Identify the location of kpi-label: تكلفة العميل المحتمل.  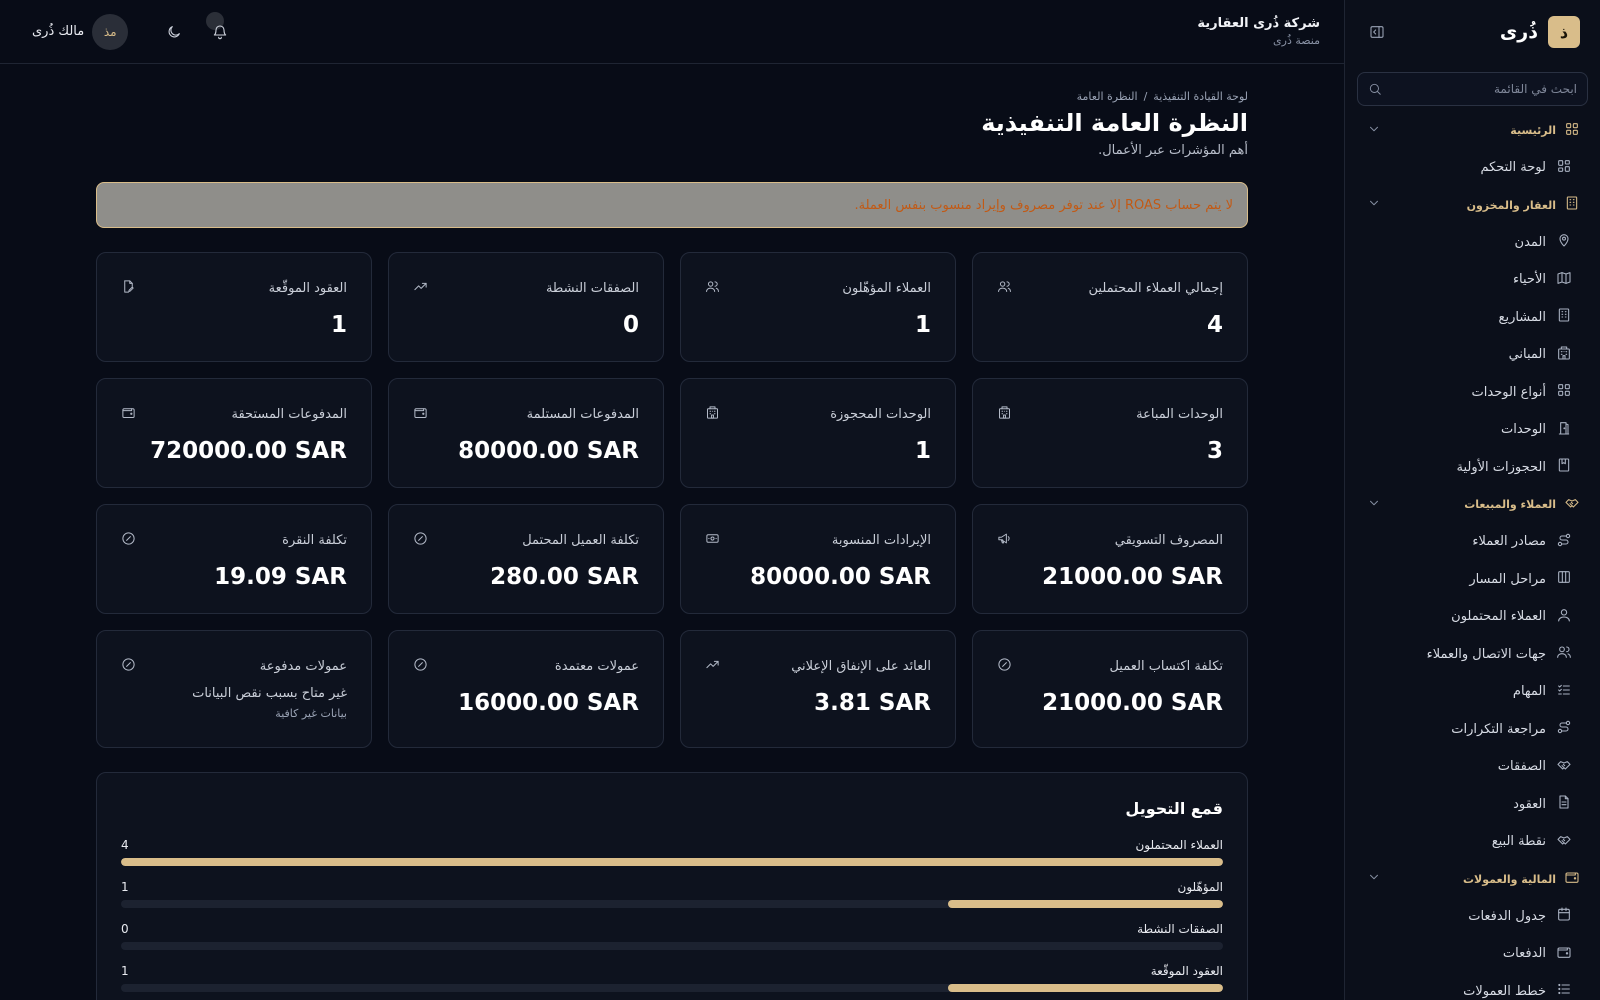
(580, 540).